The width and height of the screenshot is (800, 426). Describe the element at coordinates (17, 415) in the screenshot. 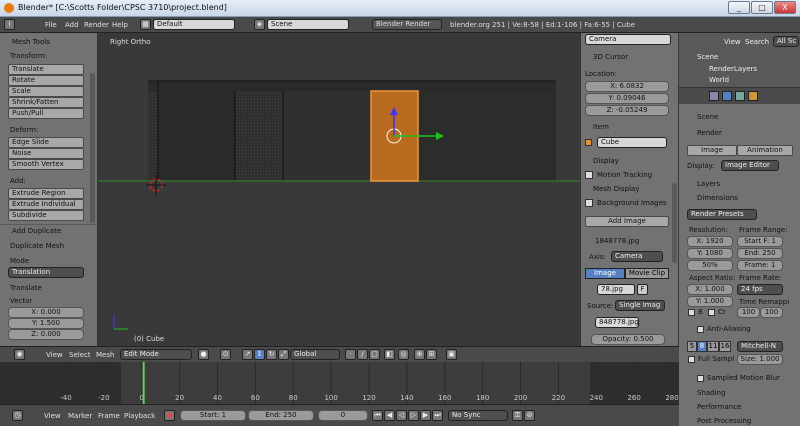

I see `timeline-editor-icon: ◷` at that location.